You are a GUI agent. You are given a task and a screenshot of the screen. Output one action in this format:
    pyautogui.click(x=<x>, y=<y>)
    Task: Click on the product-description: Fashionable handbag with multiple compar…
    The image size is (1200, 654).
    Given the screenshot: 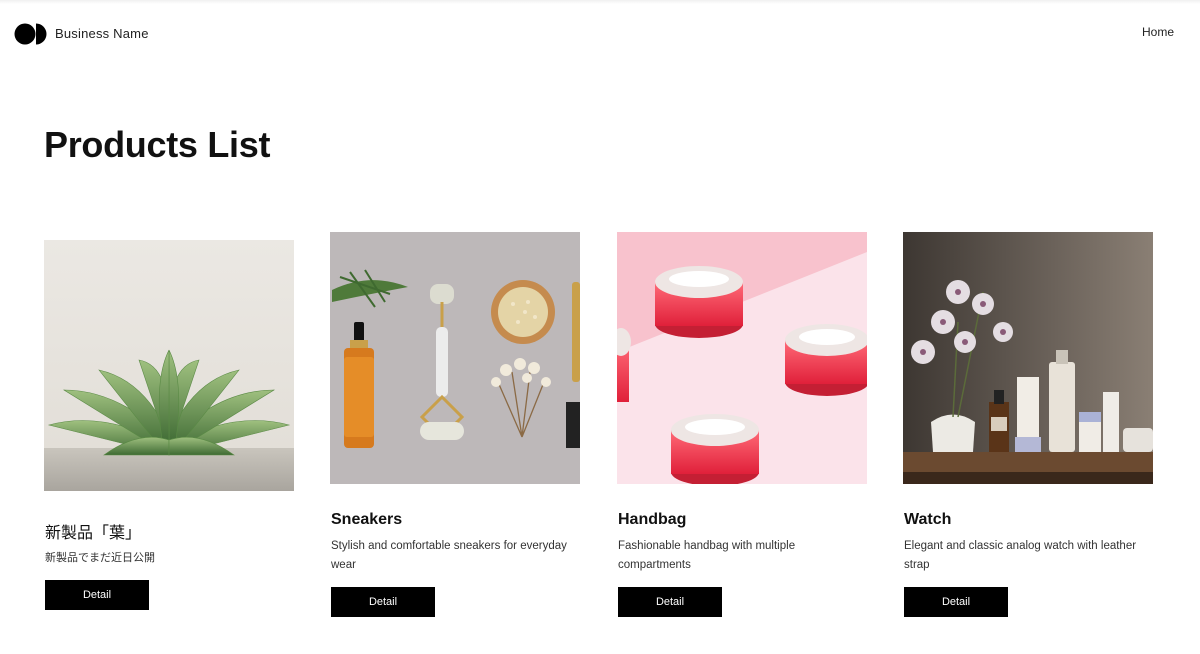 What is the action you would take?
    pyautogui.click(x=707, y=555)
    